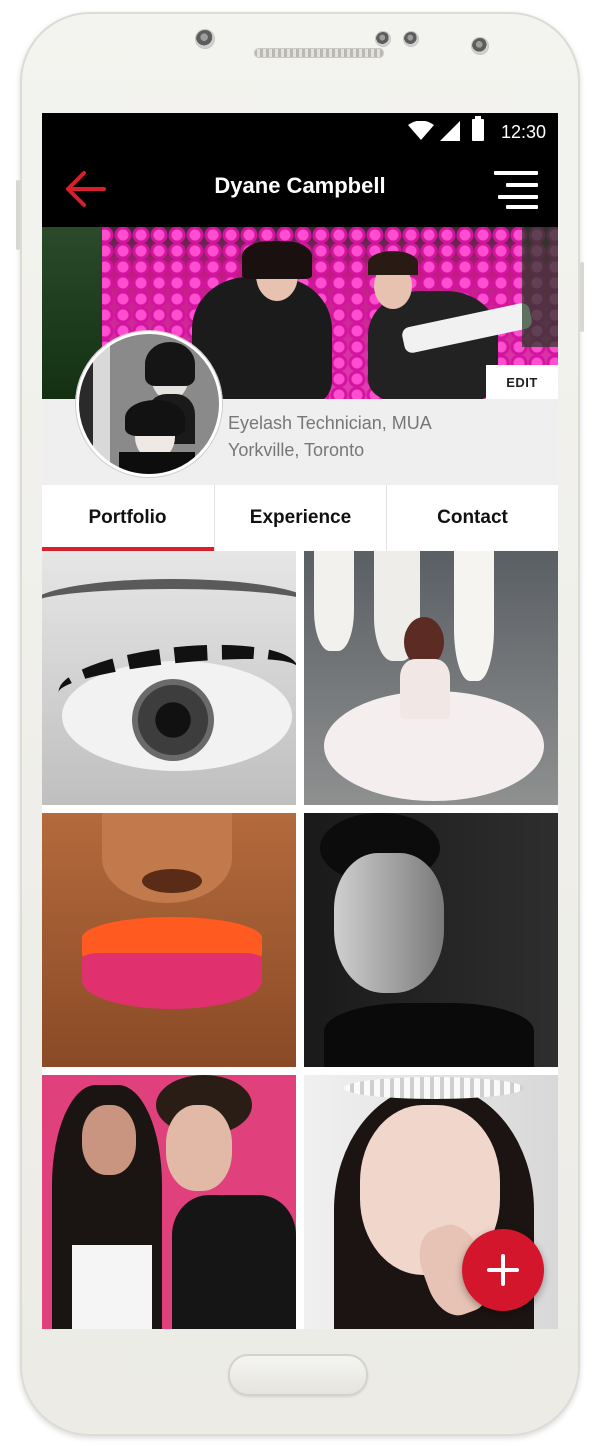  What do you see at coordinates (450, 131) in the screenshot?
I see `signal-icon` at bounding box center [450, 131].